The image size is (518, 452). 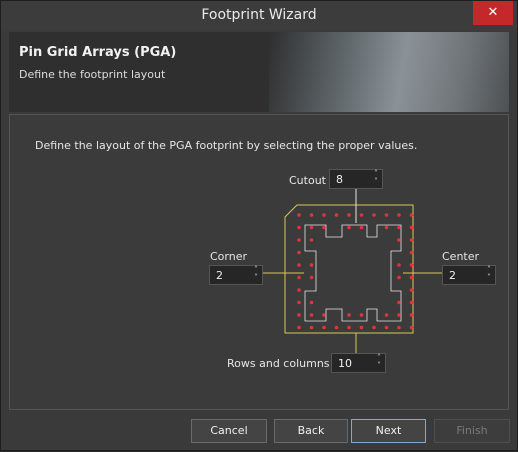 What do you see at coordinates (345, 363) in the screenshot?
I see `rows-columns-value: 10` at bounding box center [345, 363].